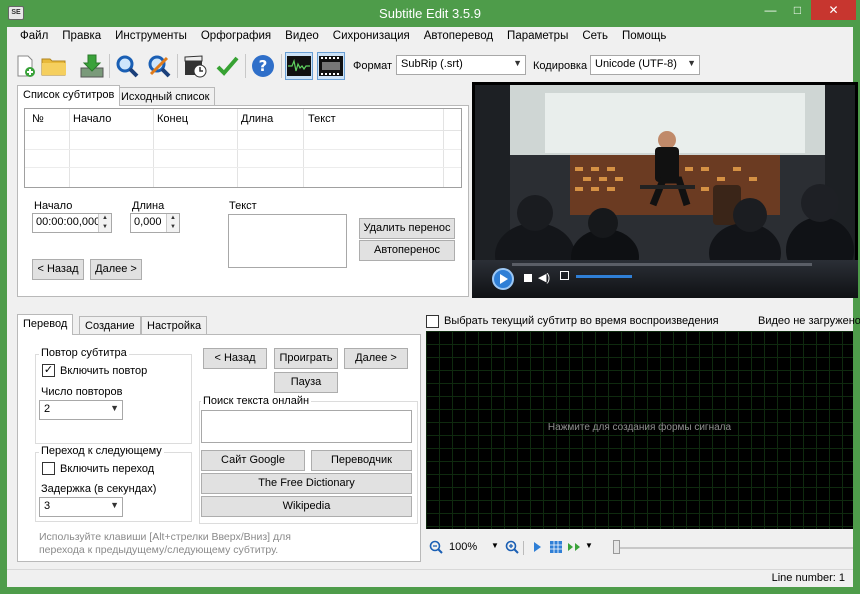 The height and width of the screenshot is (594, 860). Describe the element at coordinates (770, 10) in the screenshot. I see `minimize-button: —` at that location.